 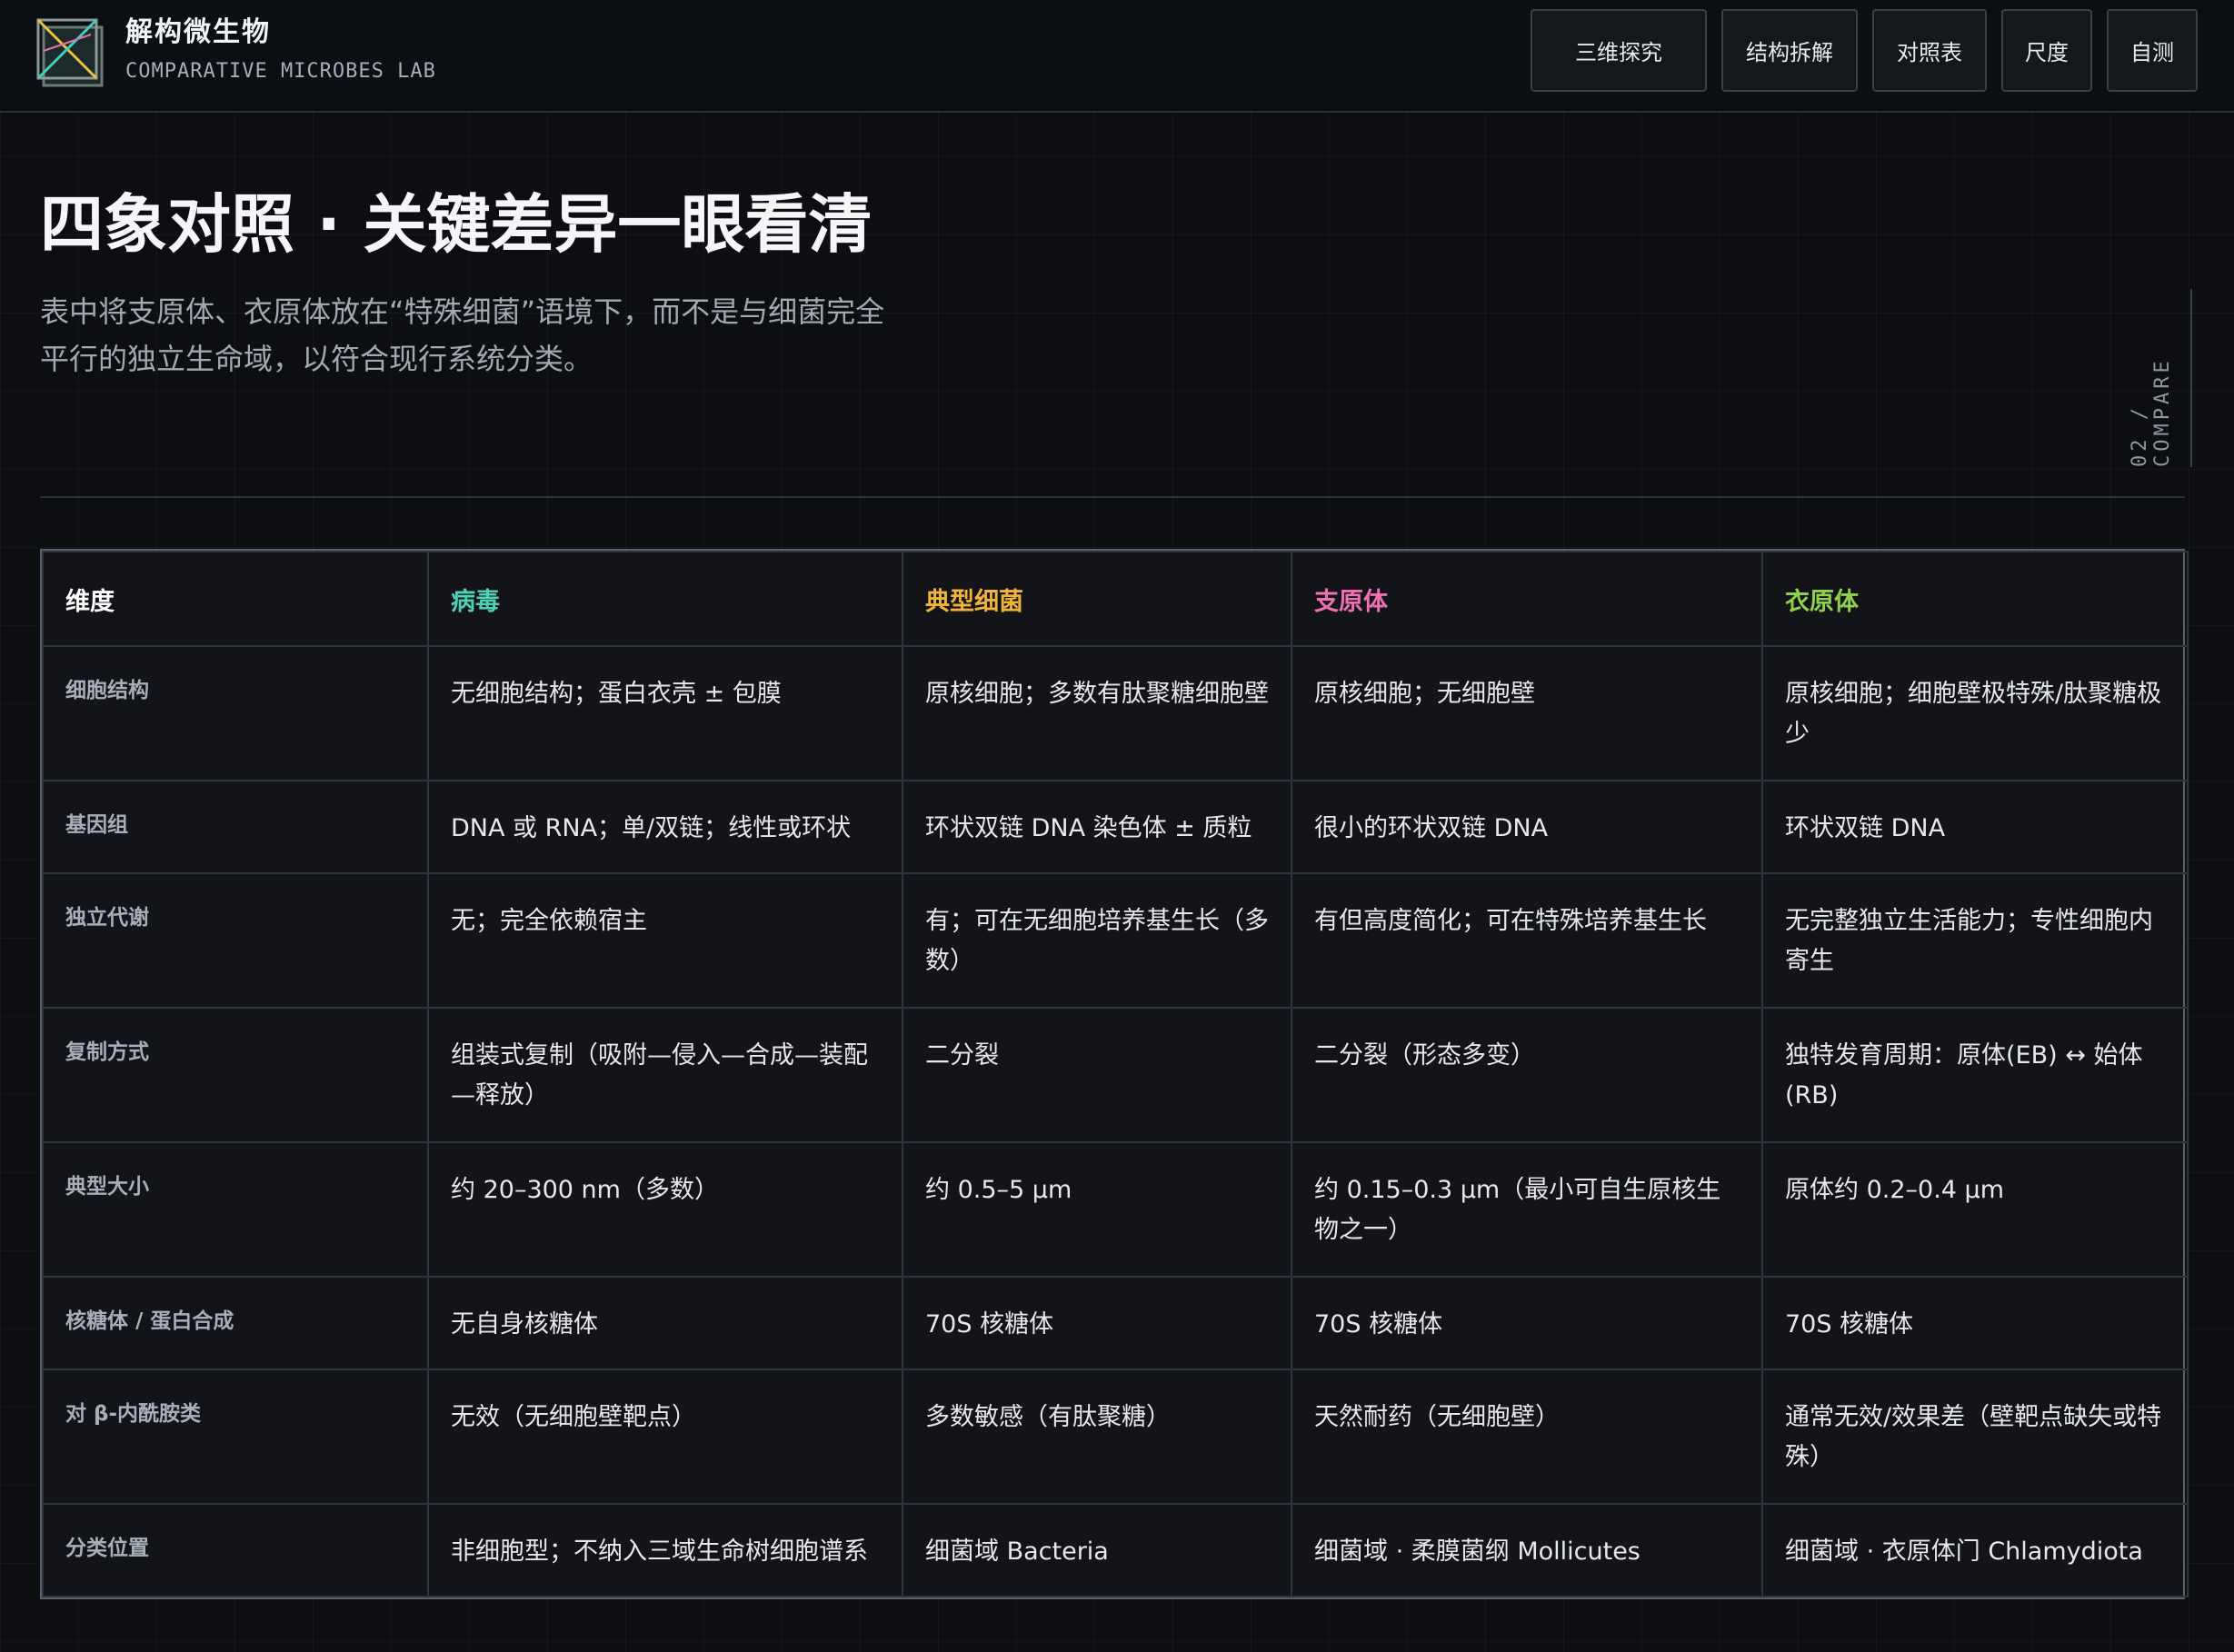 What do you see at coordinates (236, 1209) in the screenshot?
I see `row-dimension: 典型大小` at bounding box center [236, 1209].